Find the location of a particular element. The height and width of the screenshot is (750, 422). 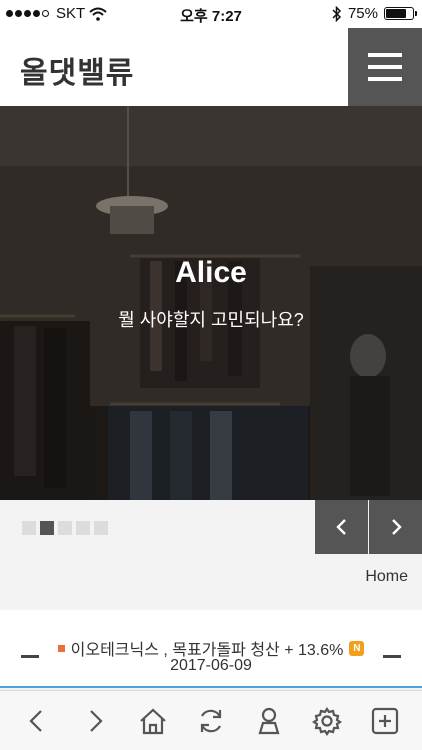

home-button is located at coordinates (153, 721).